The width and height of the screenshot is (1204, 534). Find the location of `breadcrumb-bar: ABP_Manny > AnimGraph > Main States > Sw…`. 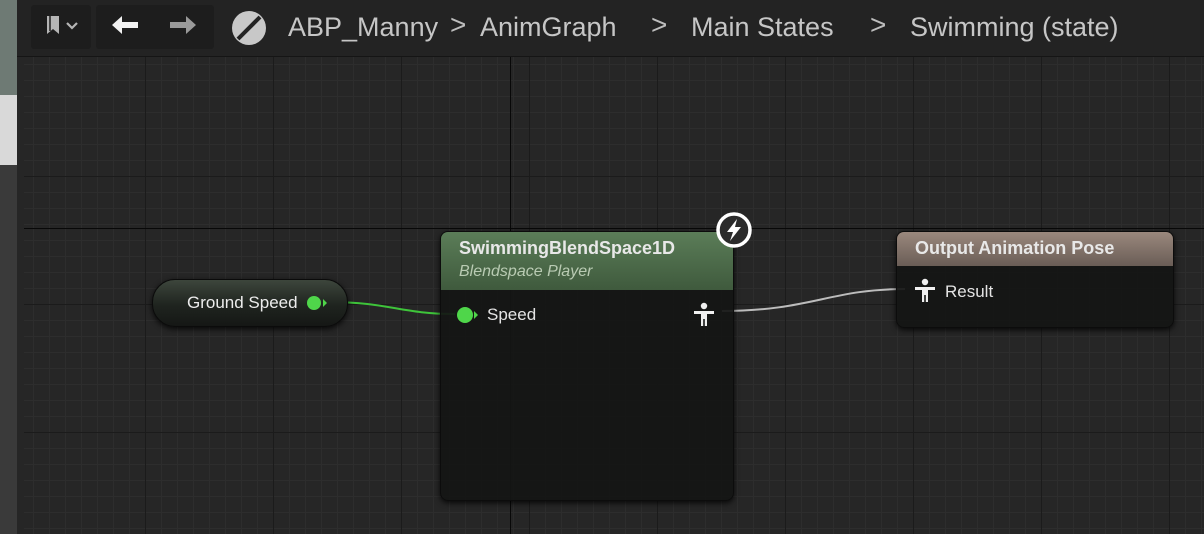

breadcrumb-bar: ABP_Manny > AnimGraph > Main States > Sw… is located at coordinates (610, 28).